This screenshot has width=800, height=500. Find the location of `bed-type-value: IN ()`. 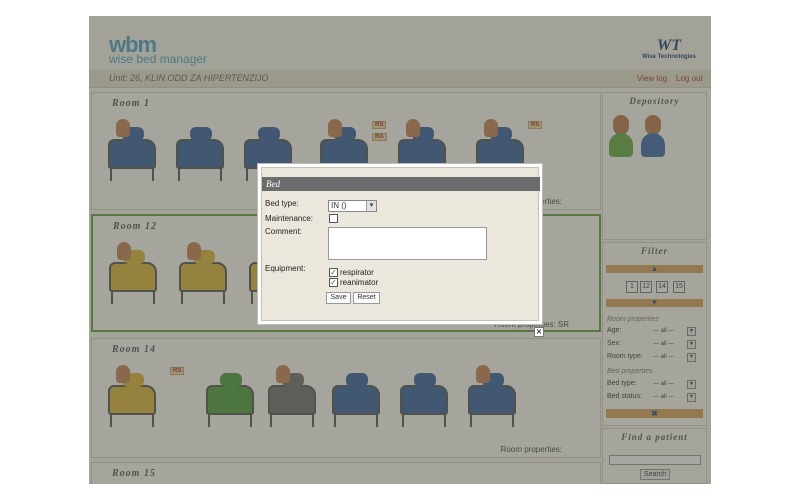

bed-type-value: IN () is located at coordinates (339, 205).